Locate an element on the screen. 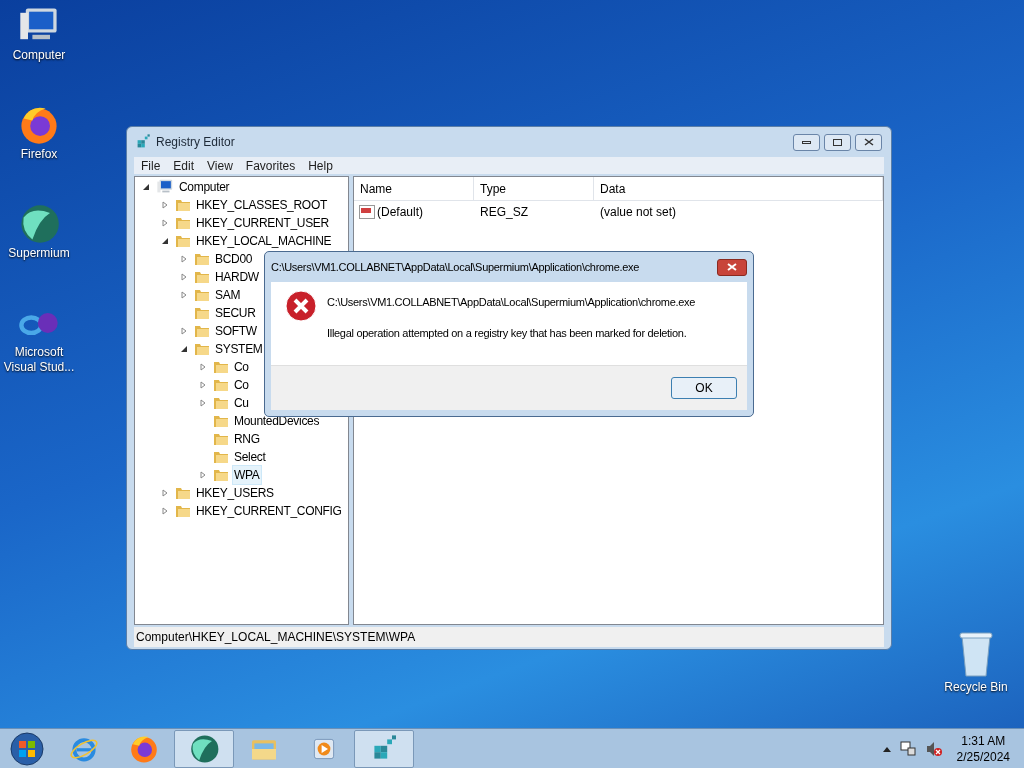 This screenshot has width=1024, height=768. window-title: Registry Editor is located at coordinates (195, 142).